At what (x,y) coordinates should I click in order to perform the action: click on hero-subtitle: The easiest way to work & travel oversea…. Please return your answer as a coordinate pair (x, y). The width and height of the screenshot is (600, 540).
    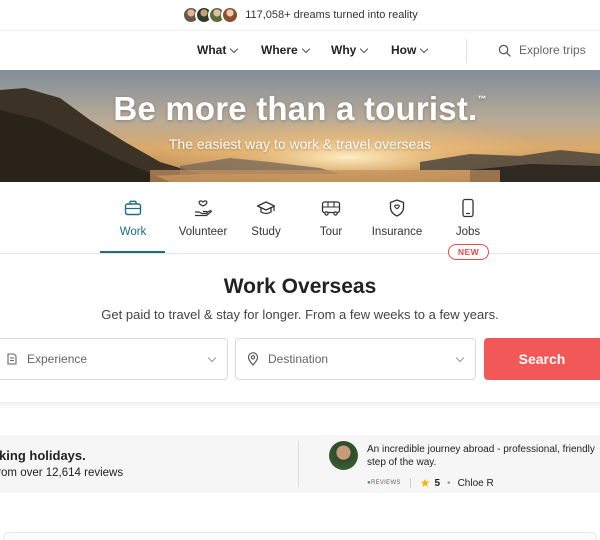
    Looking at the image, I should click on (300, 144).